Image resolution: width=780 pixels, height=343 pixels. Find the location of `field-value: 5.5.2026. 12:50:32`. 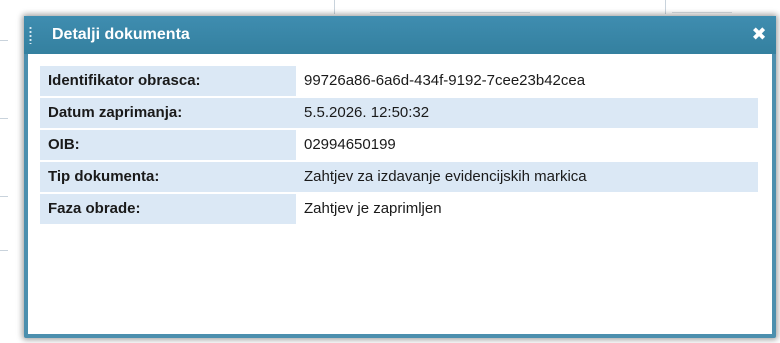

field-value: 5.5.2026. 12:50:32 is located at coordinates (527, 113).